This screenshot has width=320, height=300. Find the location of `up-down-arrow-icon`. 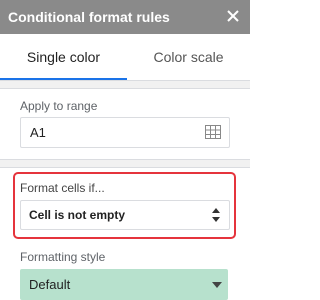

up-down-arrow-icon is located at coordinates (216, 215).